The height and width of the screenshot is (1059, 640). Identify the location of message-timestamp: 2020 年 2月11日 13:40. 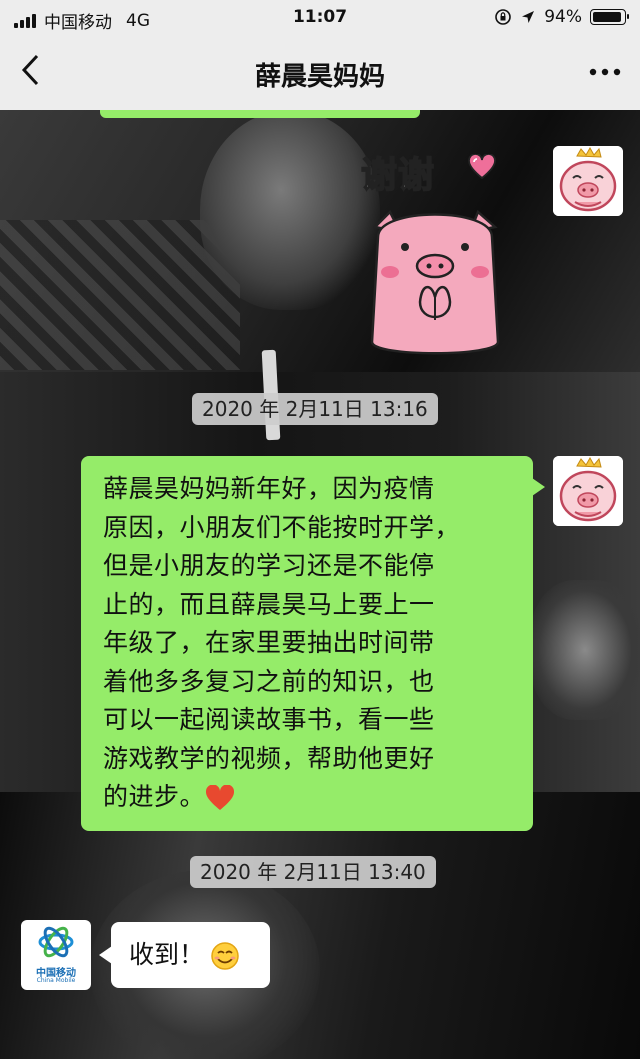
(313, 872).